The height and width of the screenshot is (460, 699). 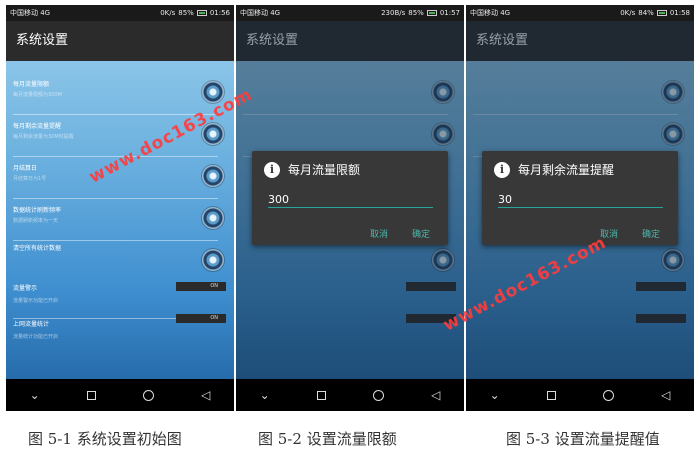 I want to click on setting-title: 上网流量统计, so click(x=31, y=324).